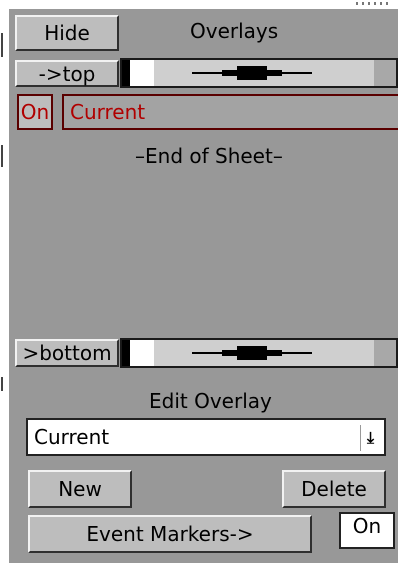 The image size is (398, 563). I want to click on overlay-select-value: Current, so click(72, 437).